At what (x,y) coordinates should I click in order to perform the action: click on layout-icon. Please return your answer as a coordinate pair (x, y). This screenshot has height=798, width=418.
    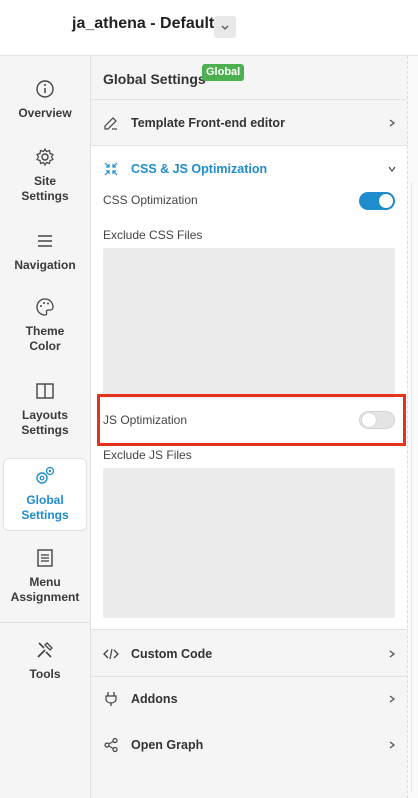
    Looking at the image, I should click on (45, 391).